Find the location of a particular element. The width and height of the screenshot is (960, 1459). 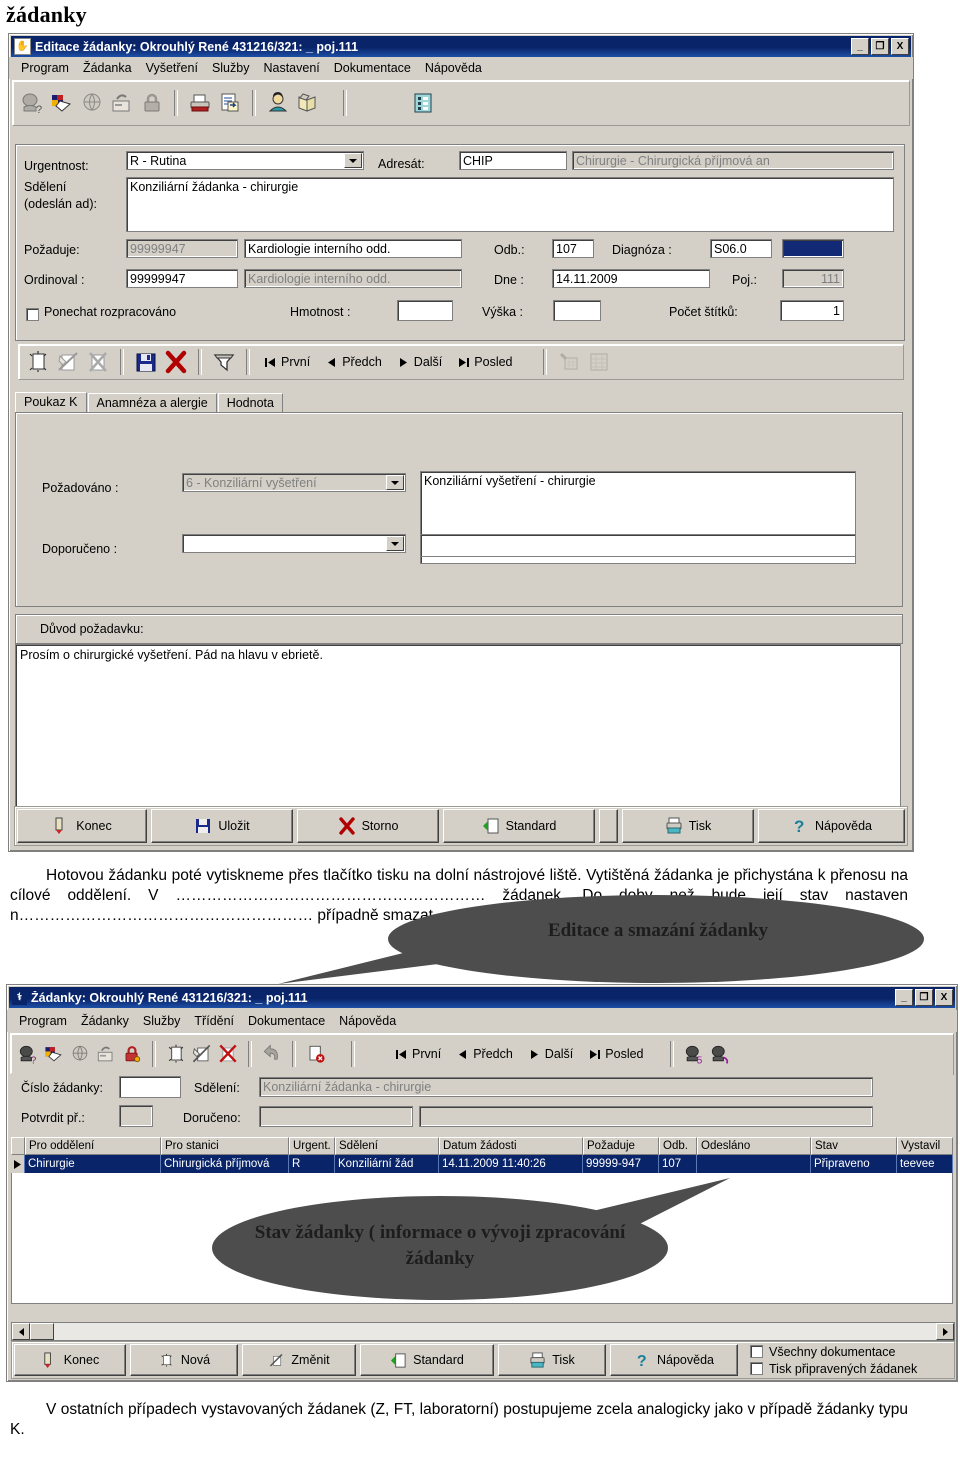

grid-col-sdeleni: Sdělení is located at coordinates (387, 1146).